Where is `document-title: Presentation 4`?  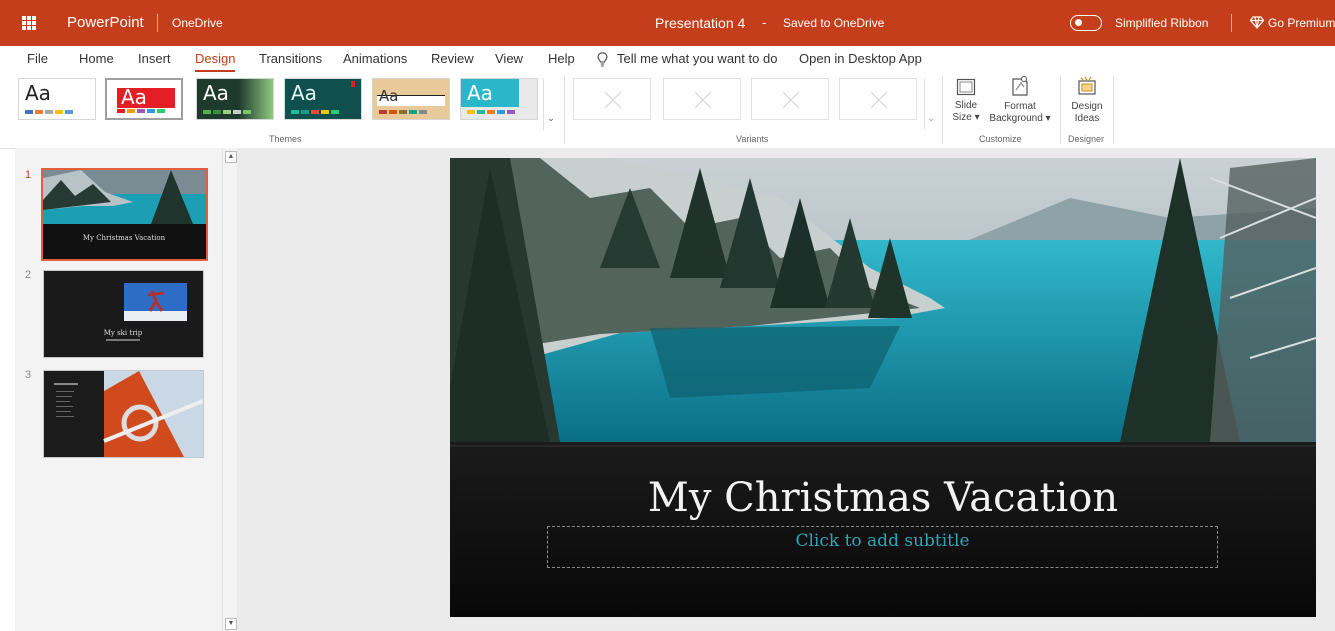
document-title: Presentation 4 is located at coordinates (700, 23).